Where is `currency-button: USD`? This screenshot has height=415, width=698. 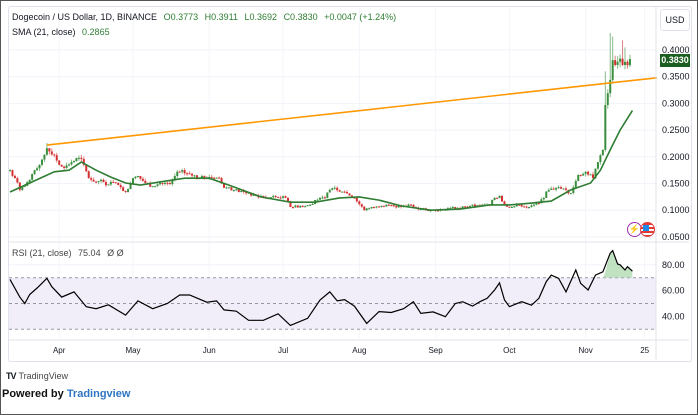
currency-button: USD is located at coordinates (675, 20).